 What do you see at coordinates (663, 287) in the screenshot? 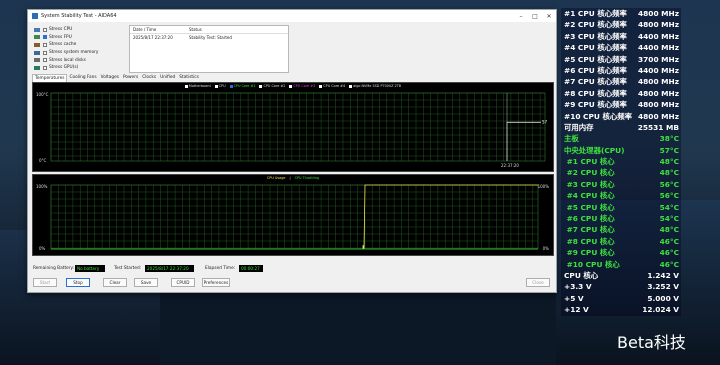
I see `osd-value: 3.252 V` at bounding box center [663, 287].